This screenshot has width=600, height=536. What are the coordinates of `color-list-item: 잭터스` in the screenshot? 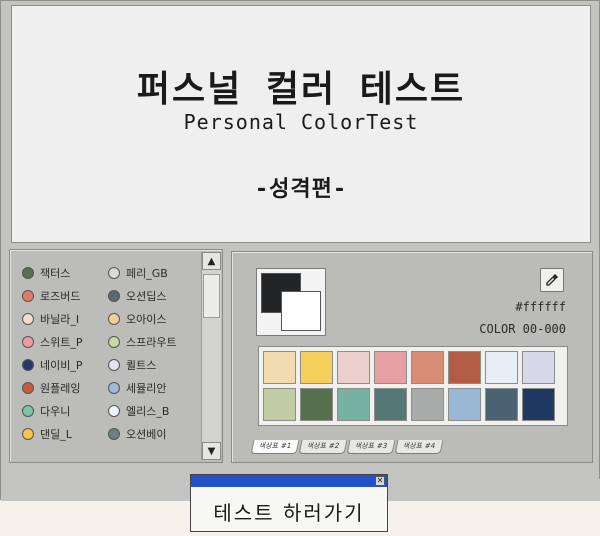 It's located at (65, 273).